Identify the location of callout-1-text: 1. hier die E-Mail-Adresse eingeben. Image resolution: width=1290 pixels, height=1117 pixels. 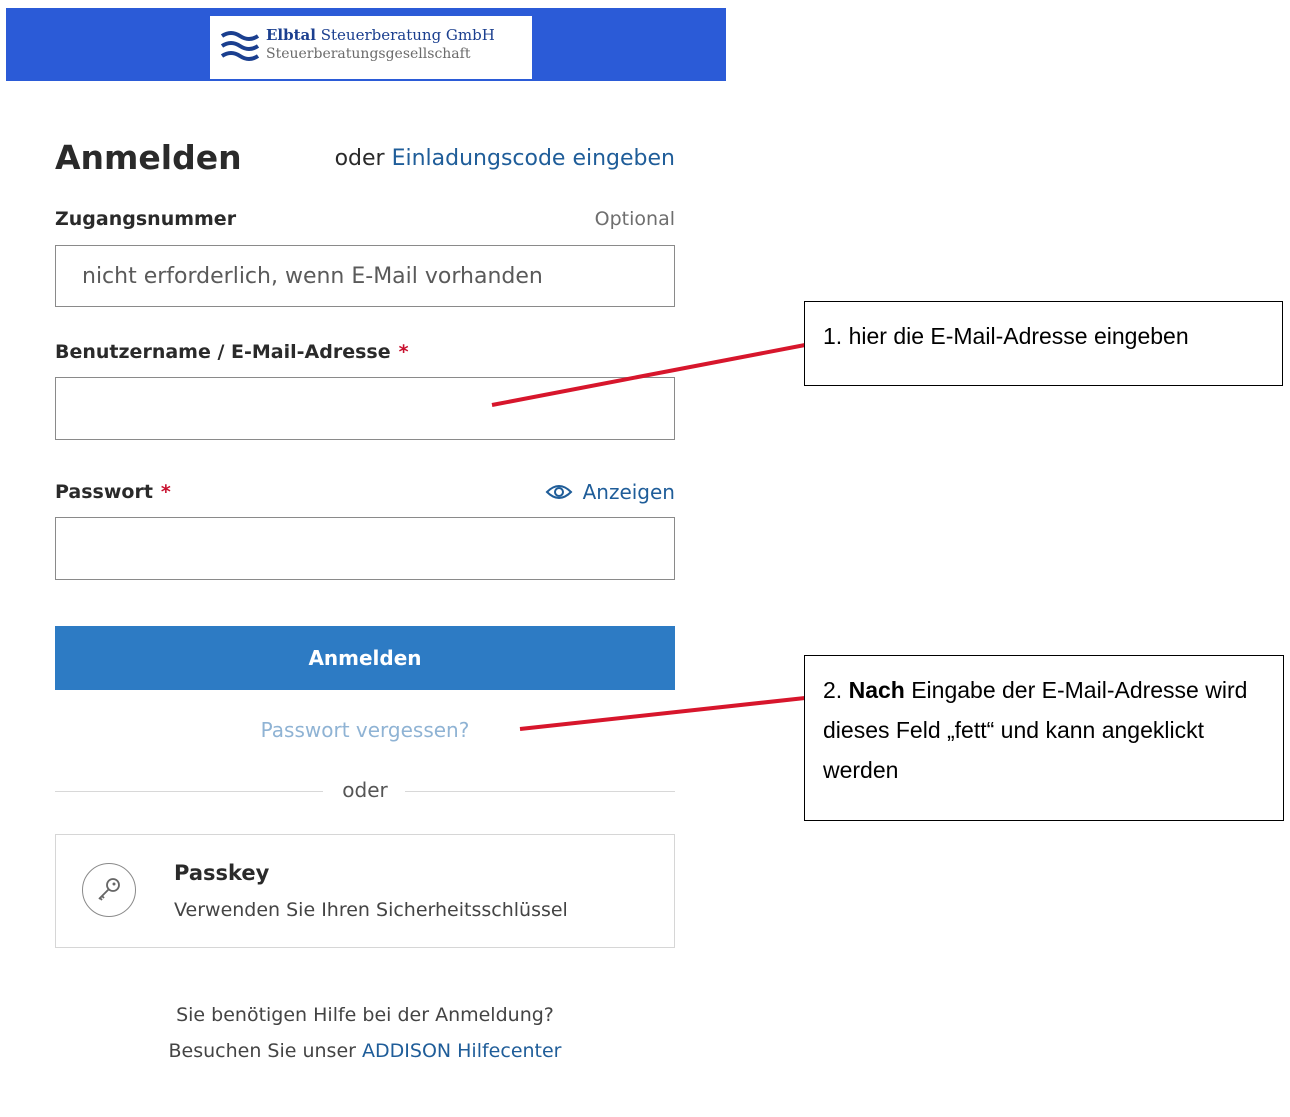
(1006, 336).